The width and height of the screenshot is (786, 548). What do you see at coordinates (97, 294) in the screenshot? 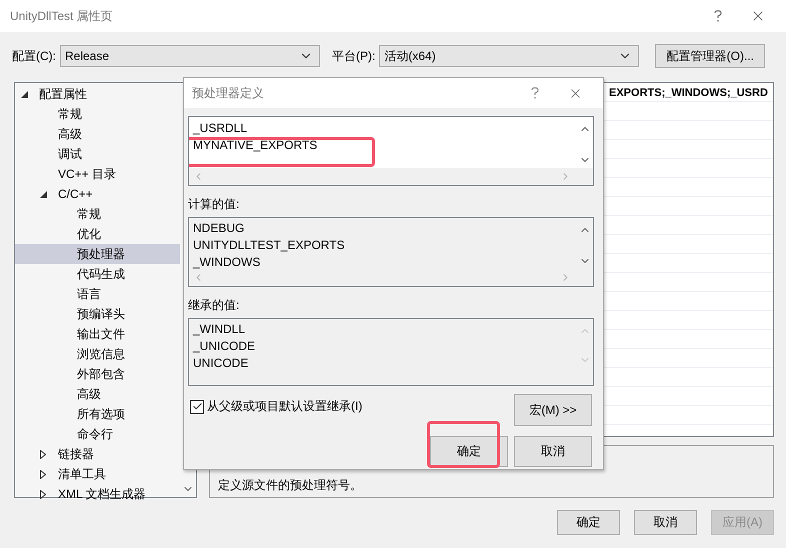
I see `tree-item: 语言` at bounding box center [97, 294].